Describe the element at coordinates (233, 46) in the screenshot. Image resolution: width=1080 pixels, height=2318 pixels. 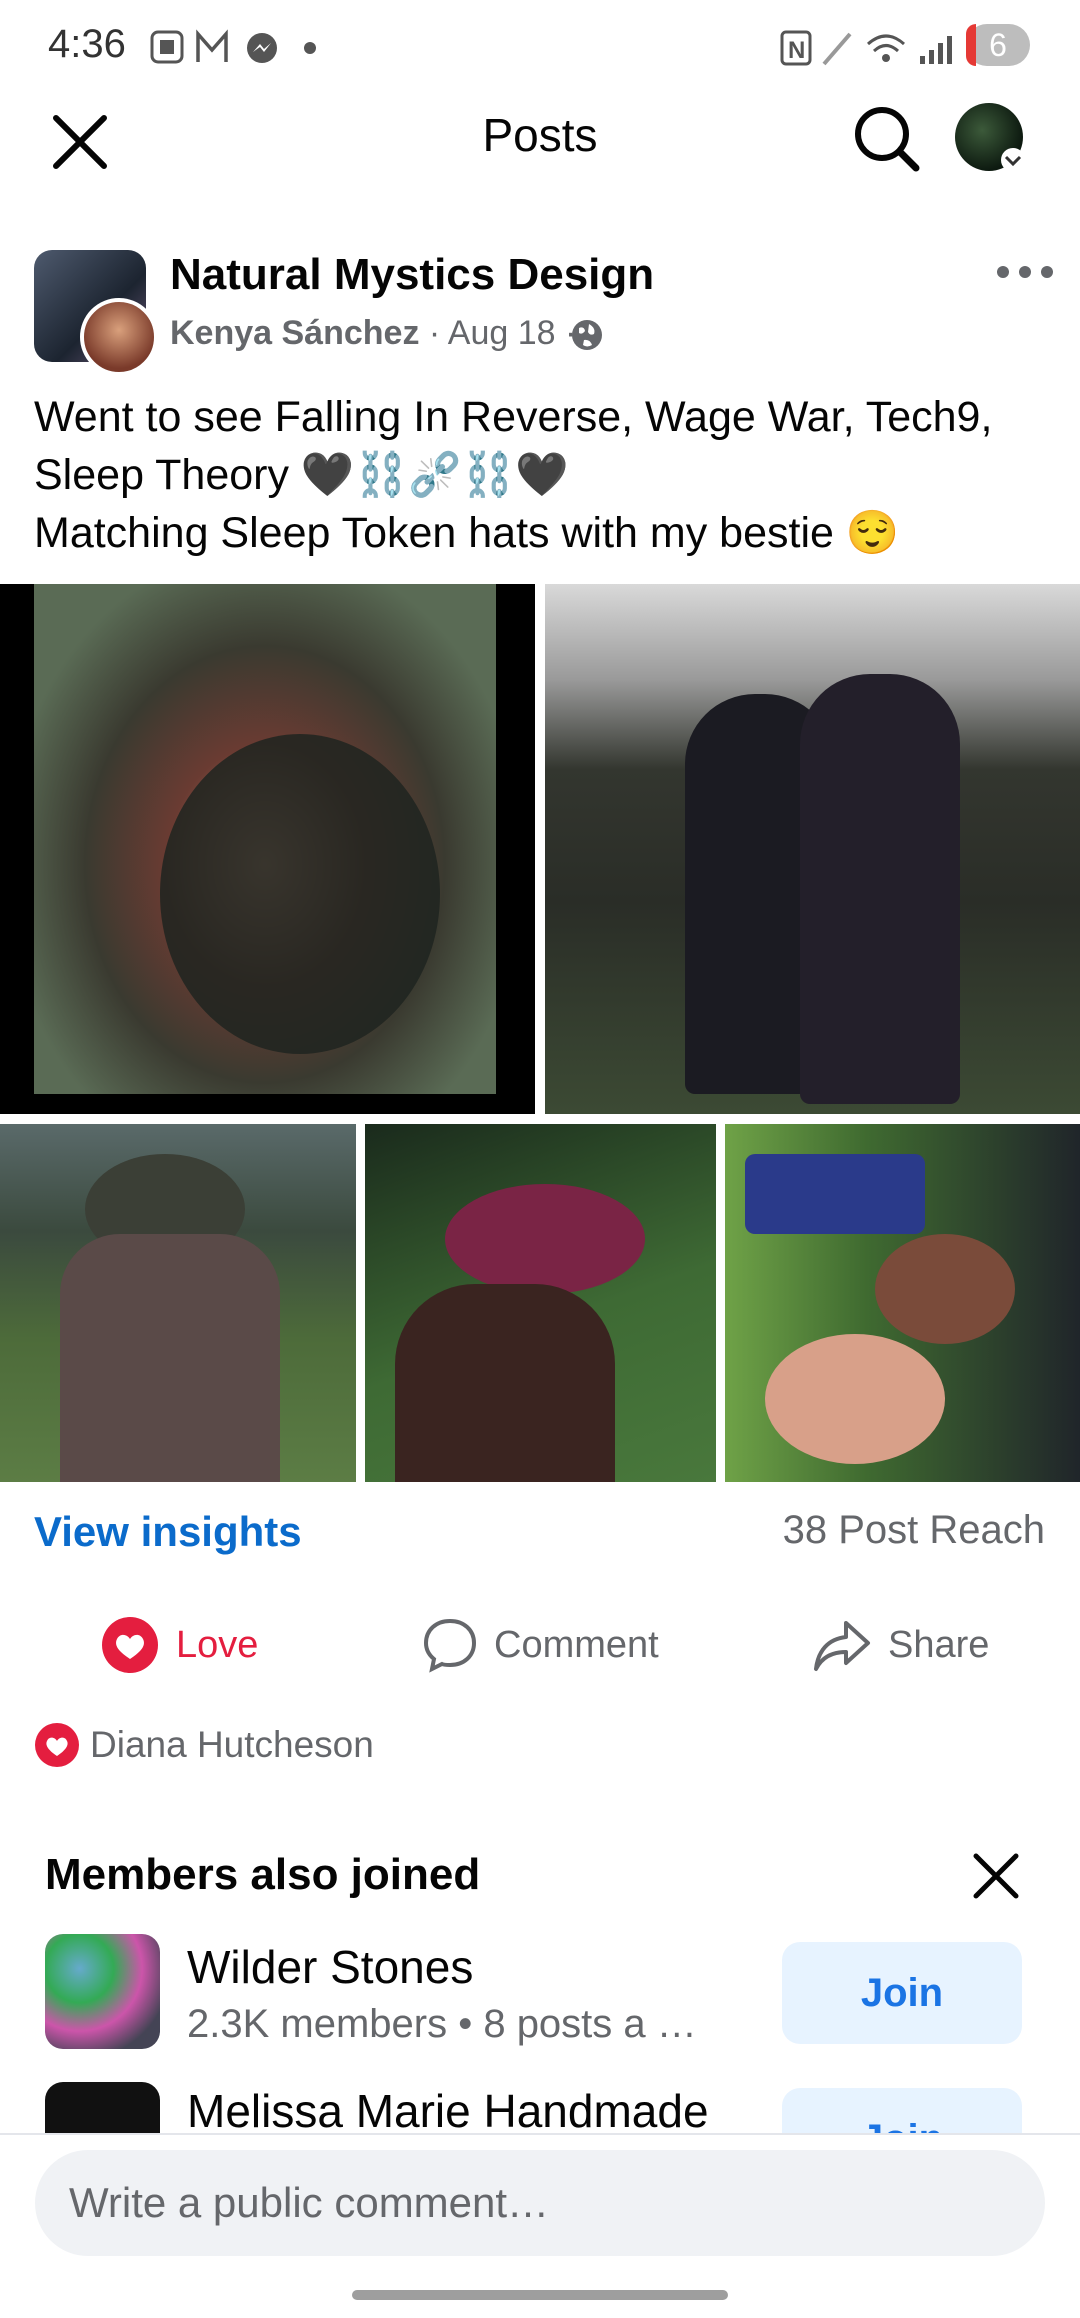
I see `notification-icons` at that location.